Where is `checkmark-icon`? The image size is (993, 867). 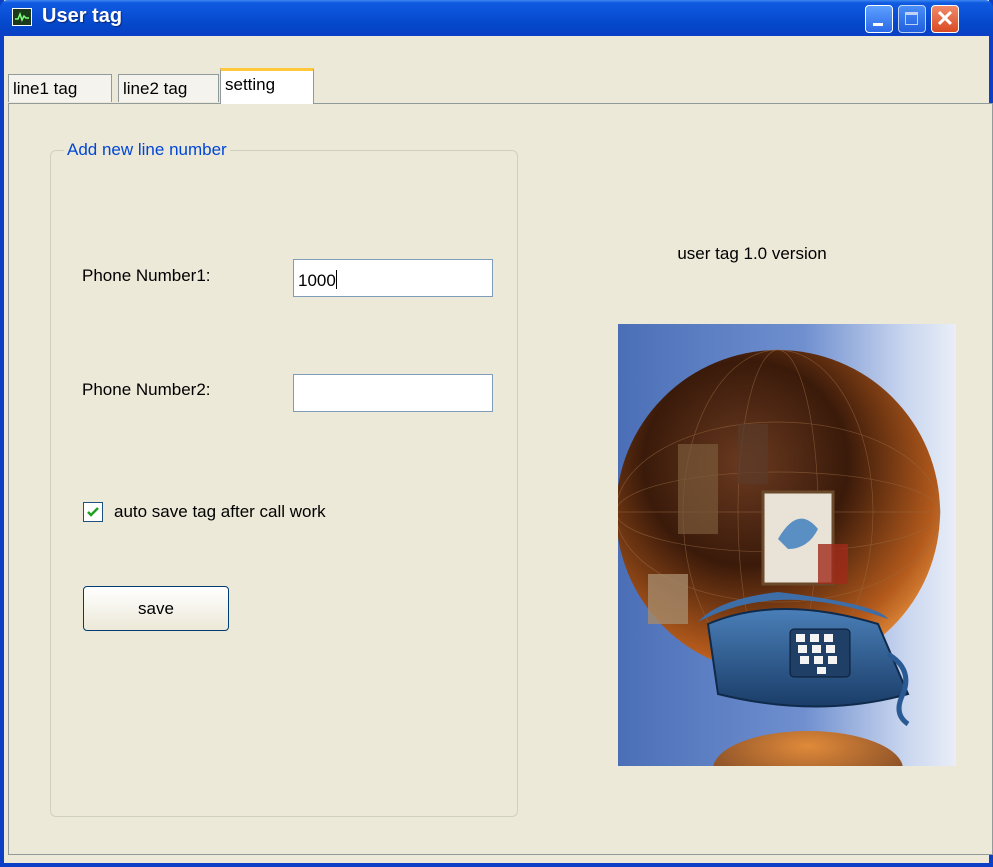 checkmark-icon is located at coordinates (93, 512).